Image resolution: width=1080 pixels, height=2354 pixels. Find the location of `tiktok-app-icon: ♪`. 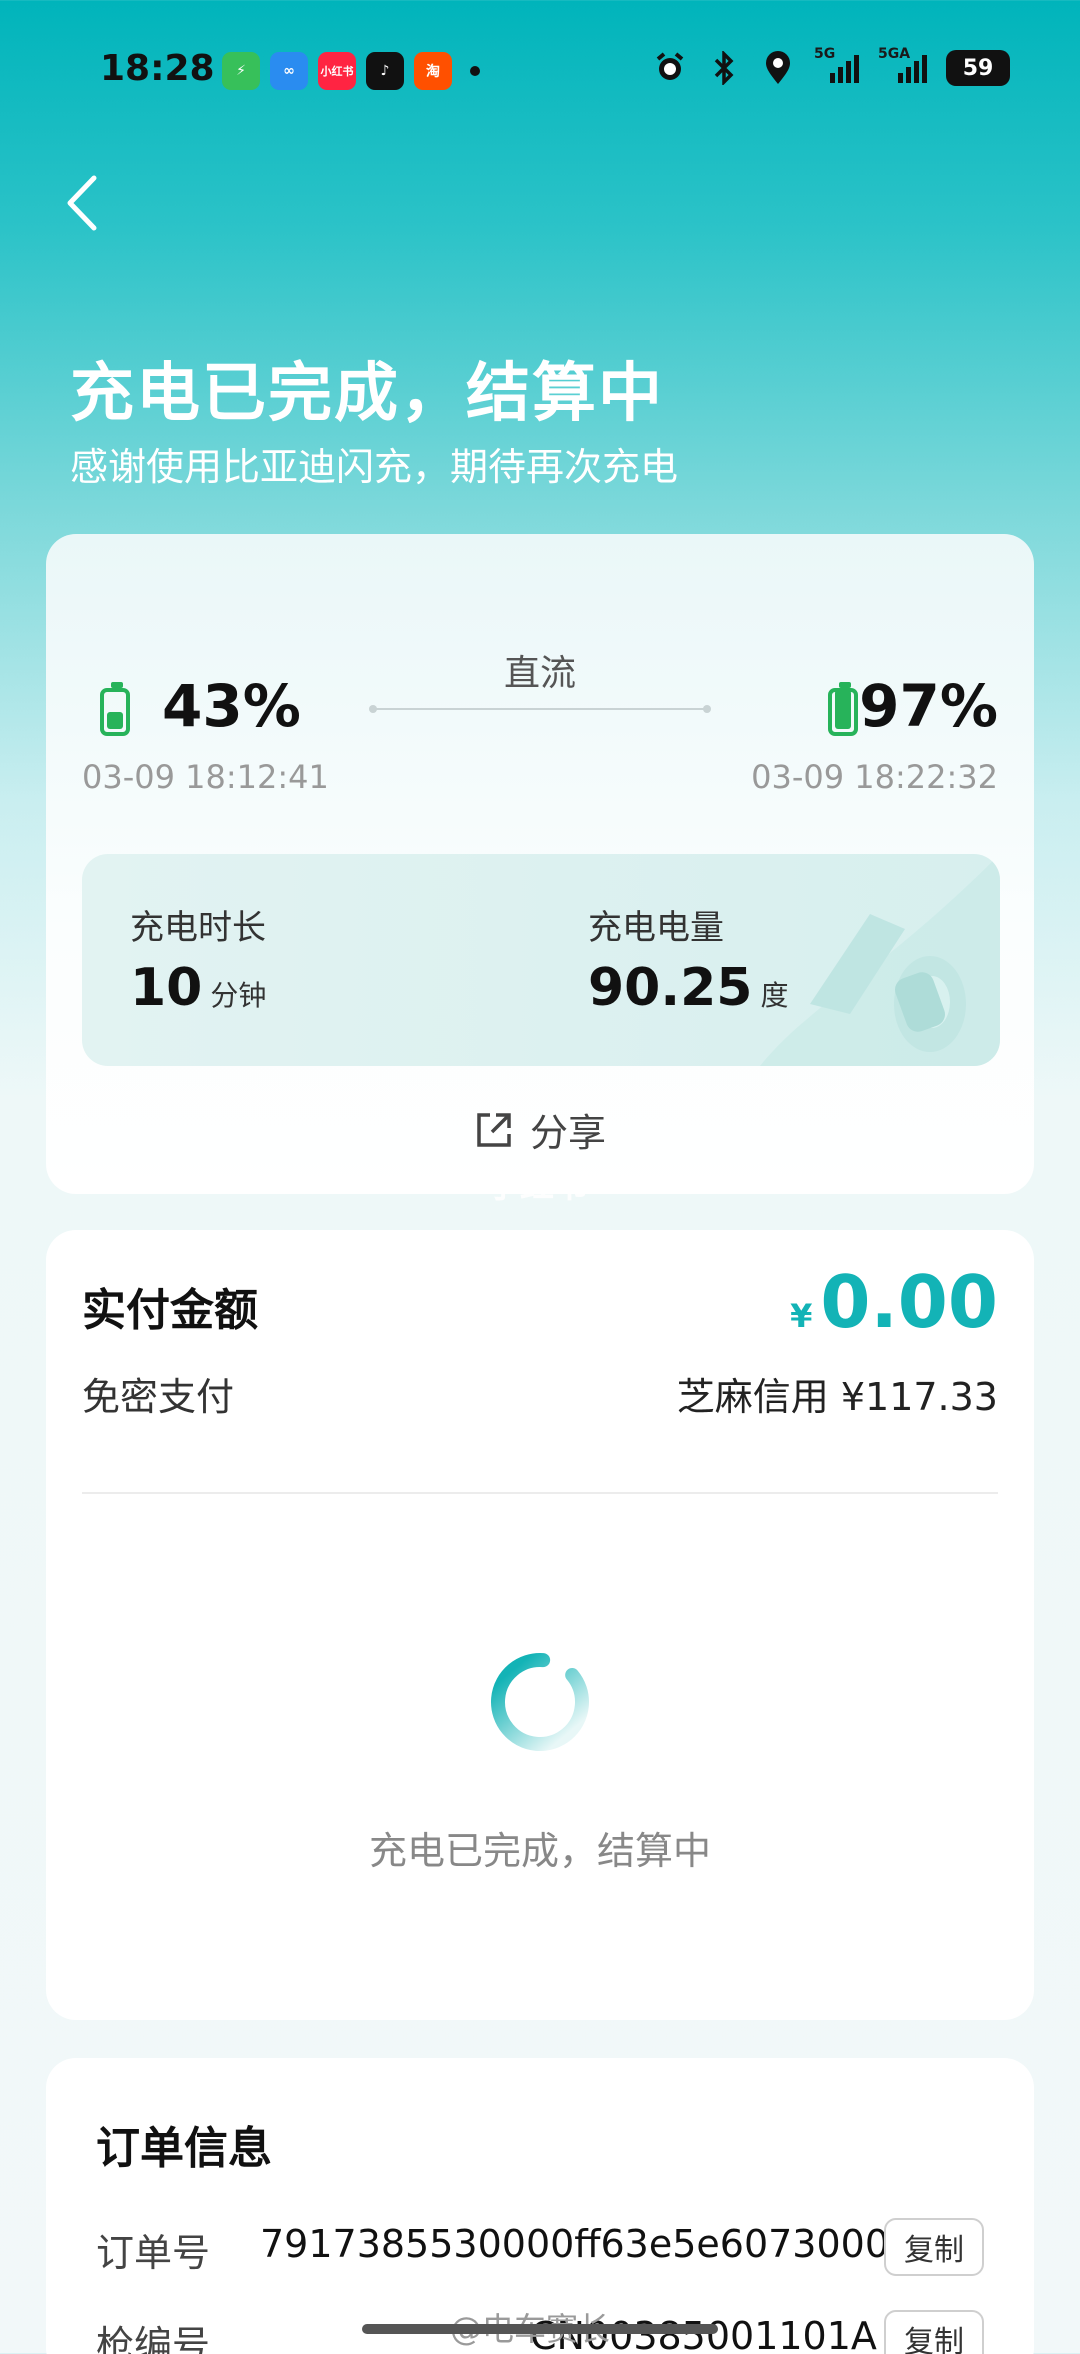

tiktok-app-icon: ♪ is located at coordinates (385, 71).